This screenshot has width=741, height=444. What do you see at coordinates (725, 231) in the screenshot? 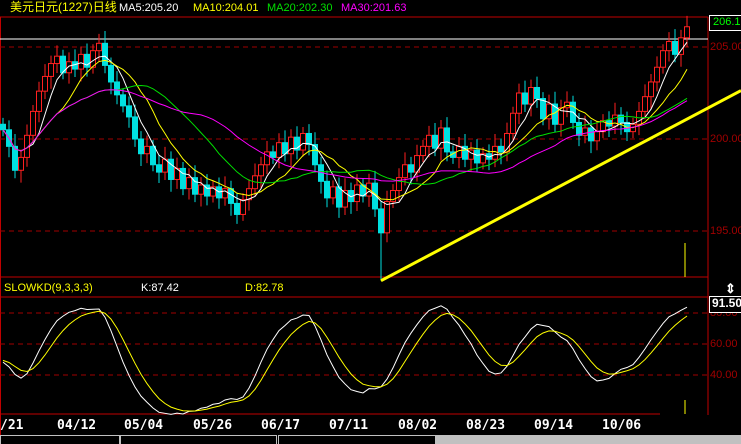
I see `price-tick: 195.00` at bounding box center [725, 231].